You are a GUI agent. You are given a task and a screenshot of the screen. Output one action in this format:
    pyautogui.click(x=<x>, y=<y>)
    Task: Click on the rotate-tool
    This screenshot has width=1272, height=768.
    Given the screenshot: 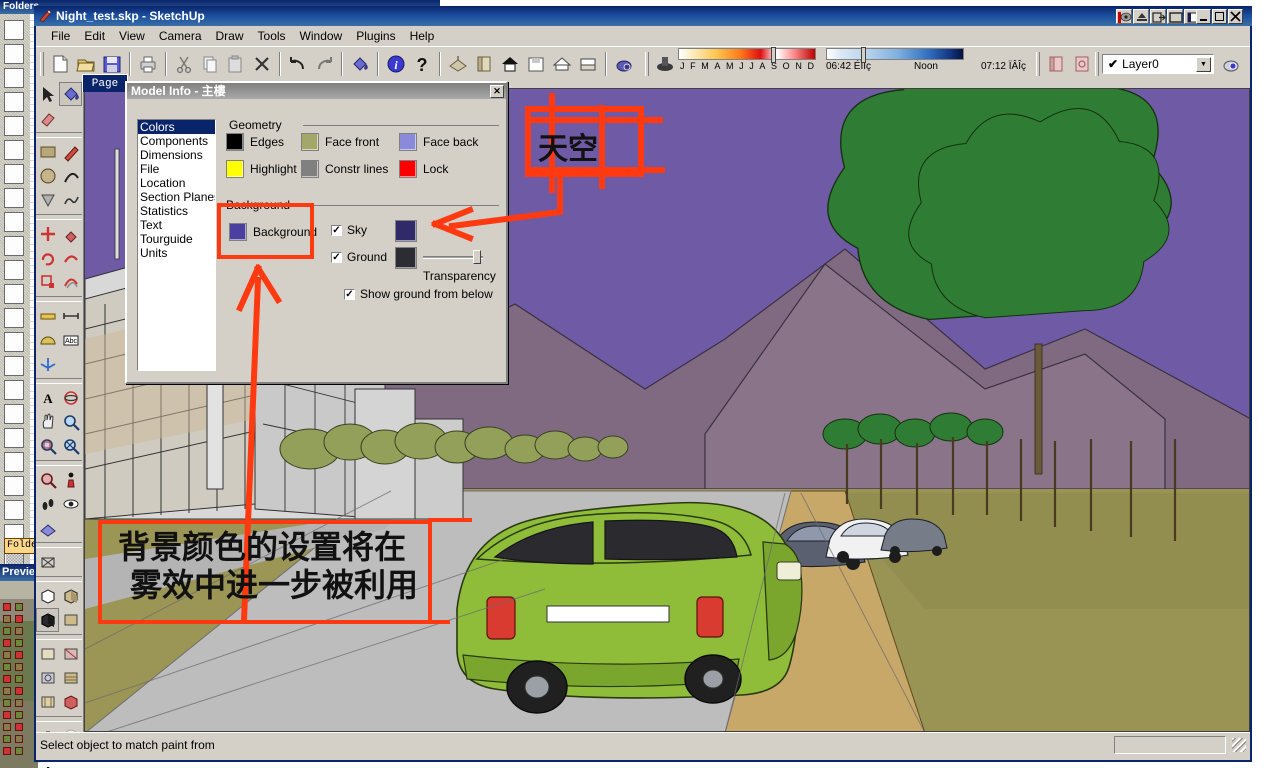 What is the action you would take?
    pyautogui.click(x=47, y=258)
    